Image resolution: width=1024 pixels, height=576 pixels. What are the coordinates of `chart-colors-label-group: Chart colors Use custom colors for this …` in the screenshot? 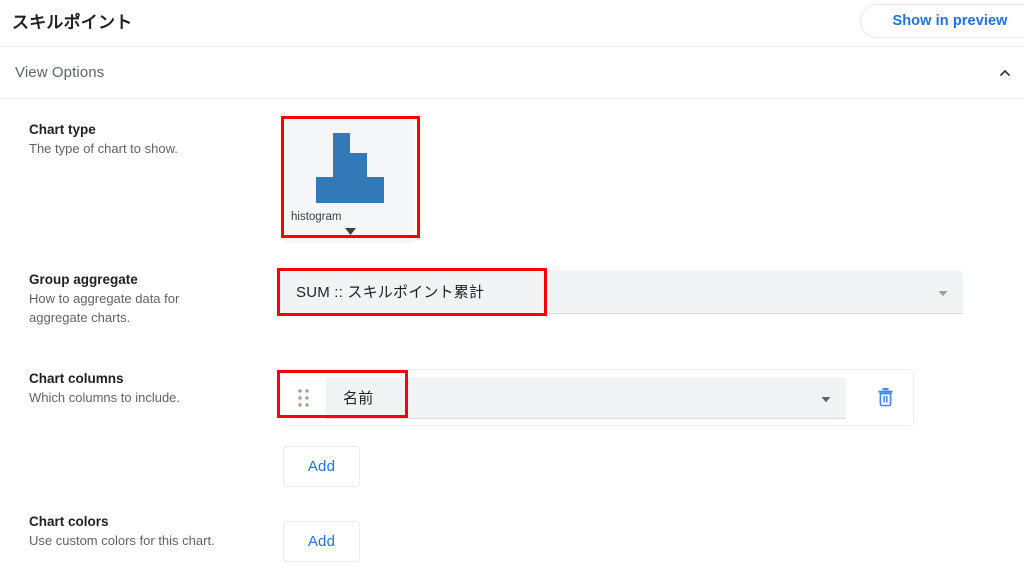 It's located at (122, 531).